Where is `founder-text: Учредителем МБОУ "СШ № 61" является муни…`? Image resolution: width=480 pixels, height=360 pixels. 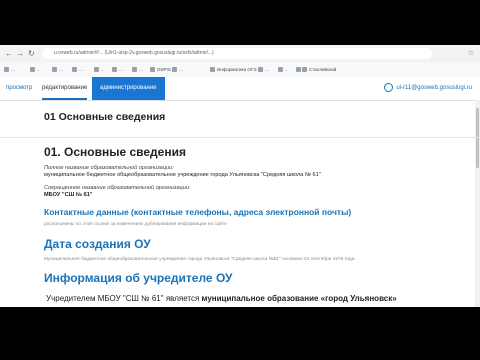 founder-text: Учредителем МБОУ "СШ № 61" является муни… is located at coordinates (221, 298).